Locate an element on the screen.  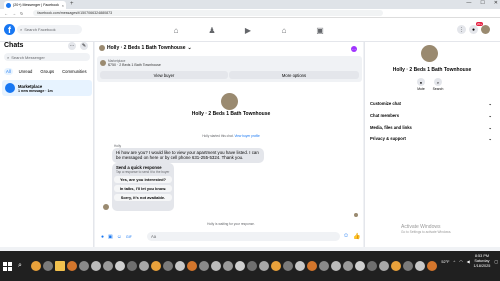
more-options-button: More options is located at coordinates (294, 75).